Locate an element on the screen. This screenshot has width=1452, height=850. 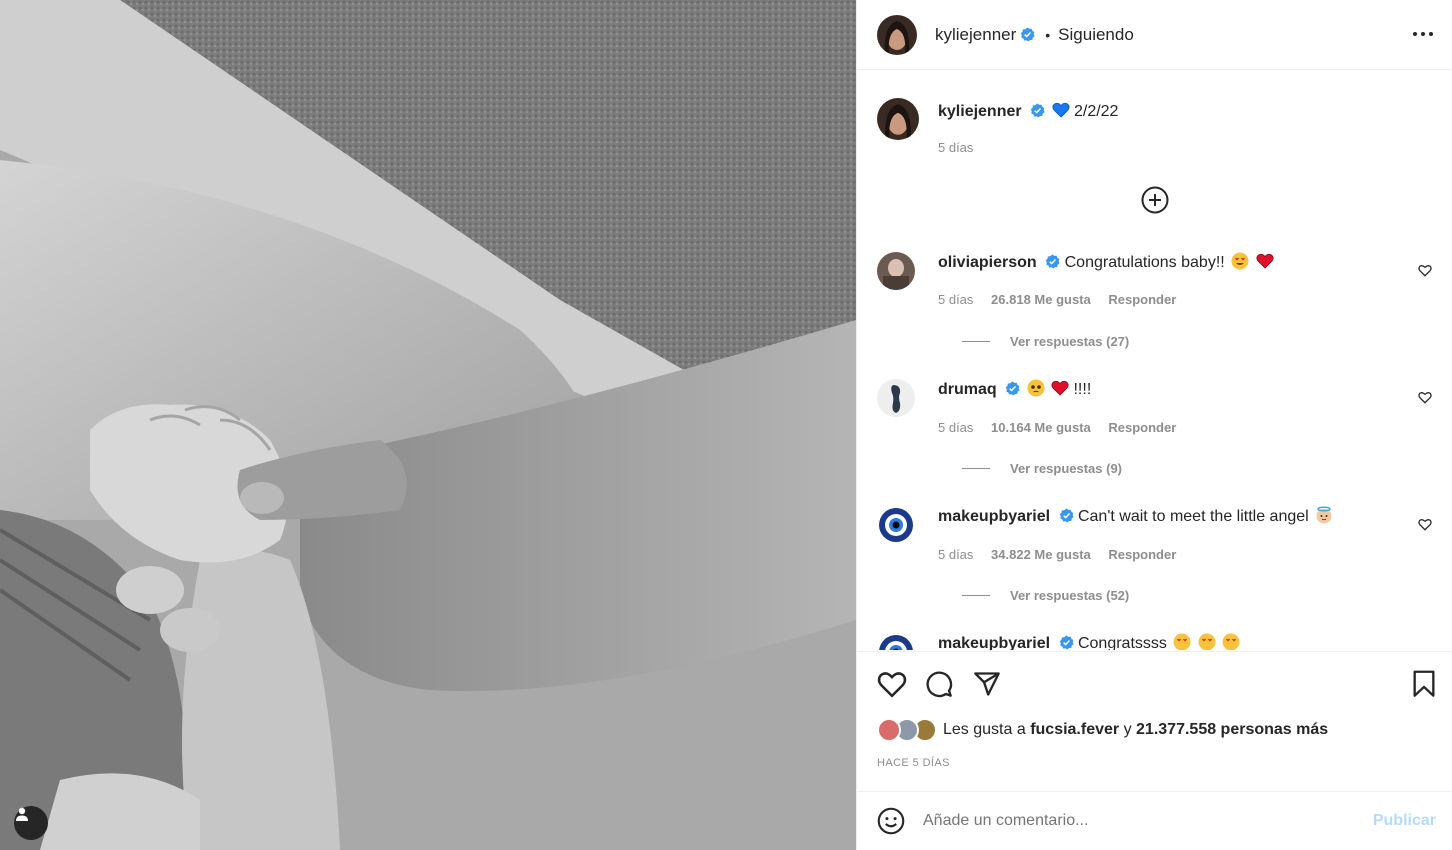
view-replies-button: Ver respuestas (52) is located at coordinates (1046, 595).